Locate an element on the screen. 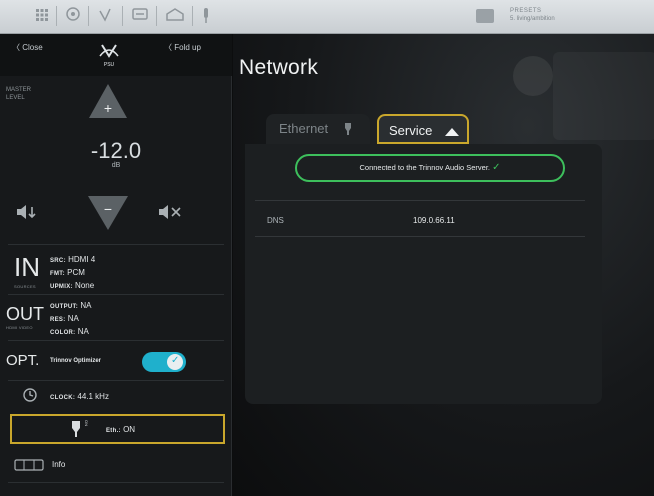 Image resolution: width=654 pixels, height=496 pixels. fmt-key: FMT: is located at coordinates (57, 274).